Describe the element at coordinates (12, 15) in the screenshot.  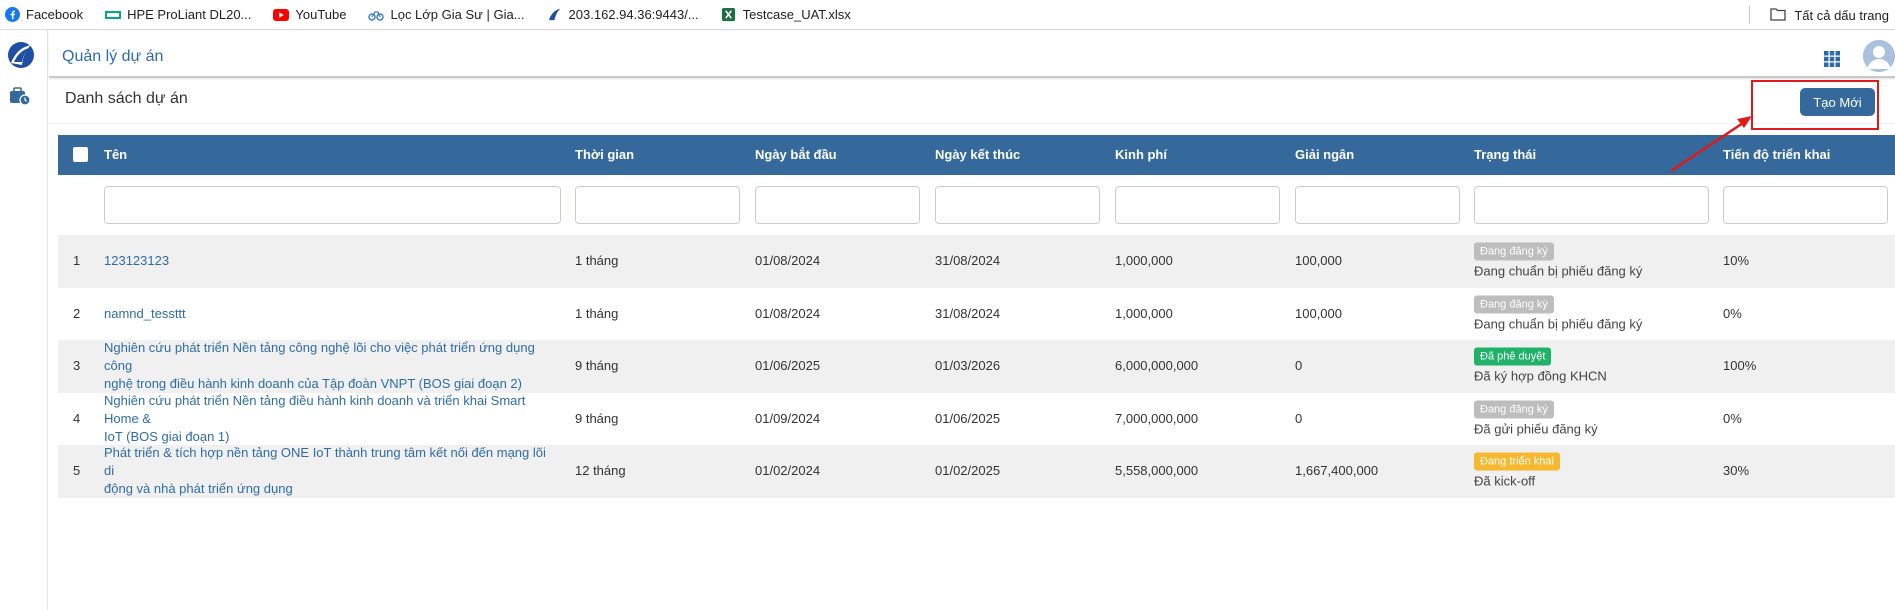
I see `facebook-icon` at that location.